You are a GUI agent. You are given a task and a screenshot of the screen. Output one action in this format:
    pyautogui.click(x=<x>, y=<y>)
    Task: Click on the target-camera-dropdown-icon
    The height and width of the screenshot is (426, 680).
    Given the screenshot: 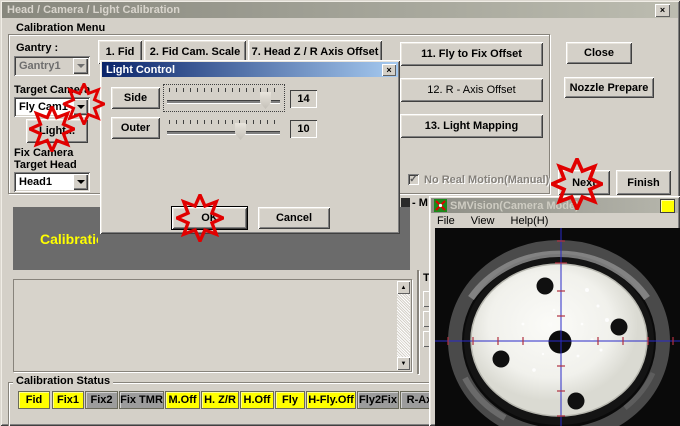 What is the action you would take?
    pyautogui.click(x=80, y=107)
    